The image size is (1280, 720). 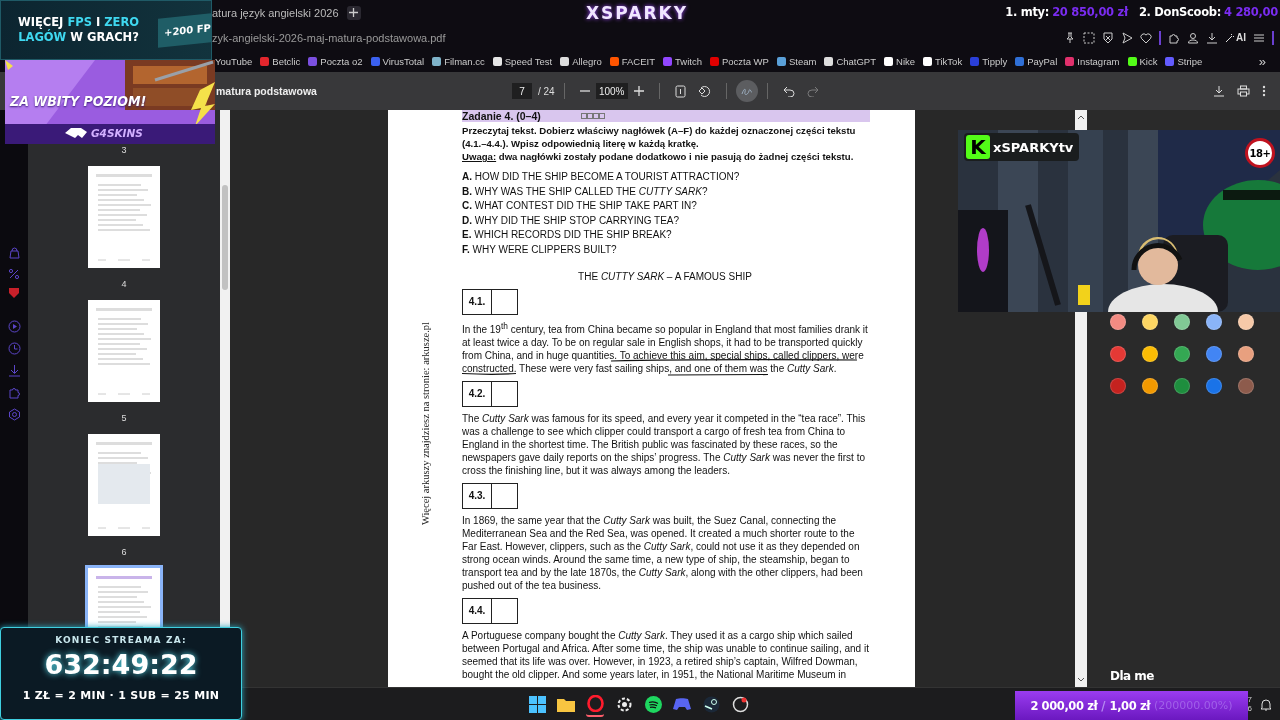 What do you see at coordinates (275, 12) in the screenshot?
I see `tab-title: atura język angielski 2026` at bounding box center [275, 12].